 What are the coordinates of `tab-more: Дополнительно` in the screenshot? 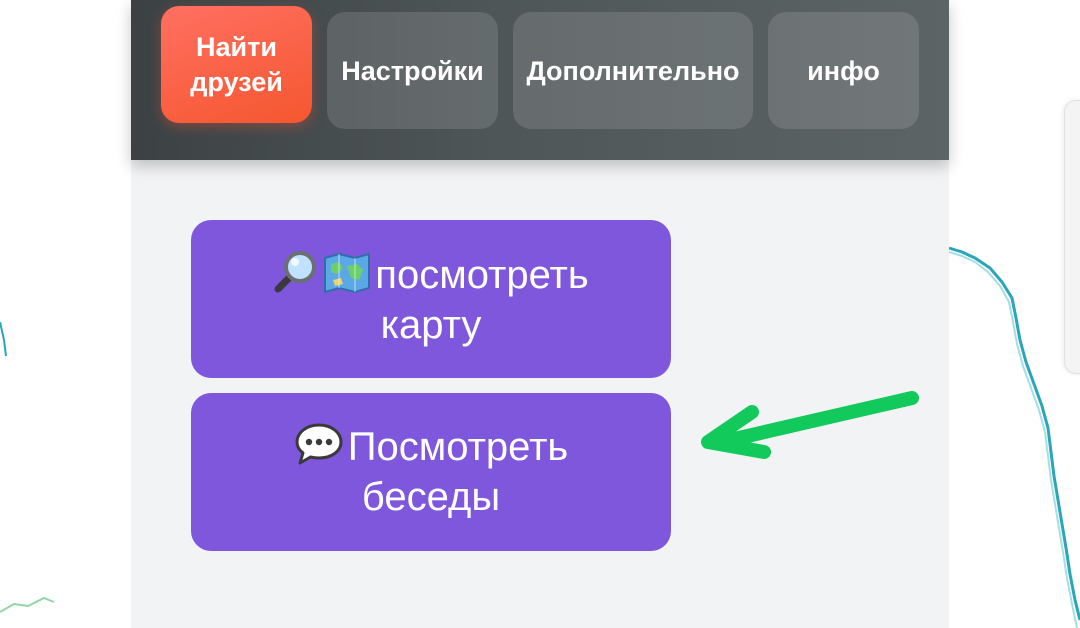 It's located at (633, 70).